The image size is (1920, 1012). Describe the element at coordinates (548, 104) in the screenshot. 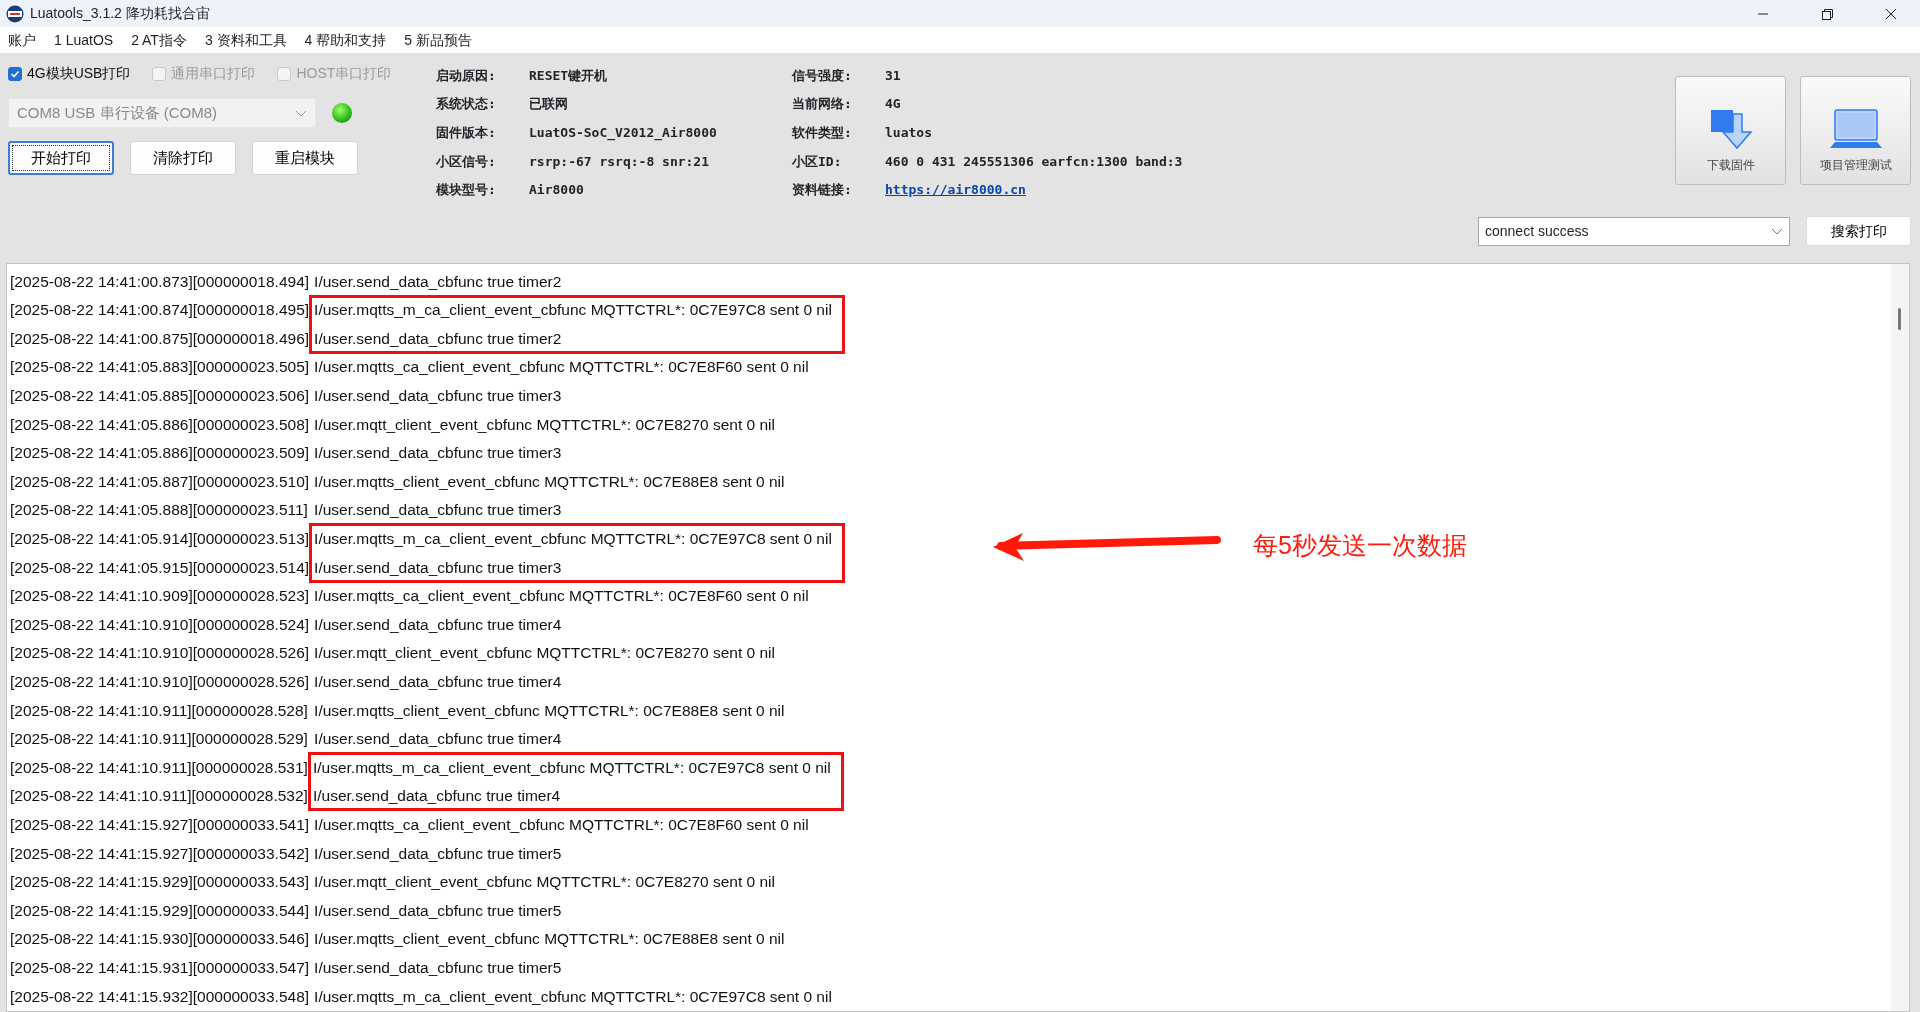

I see `info-value: 已联网` at that location.